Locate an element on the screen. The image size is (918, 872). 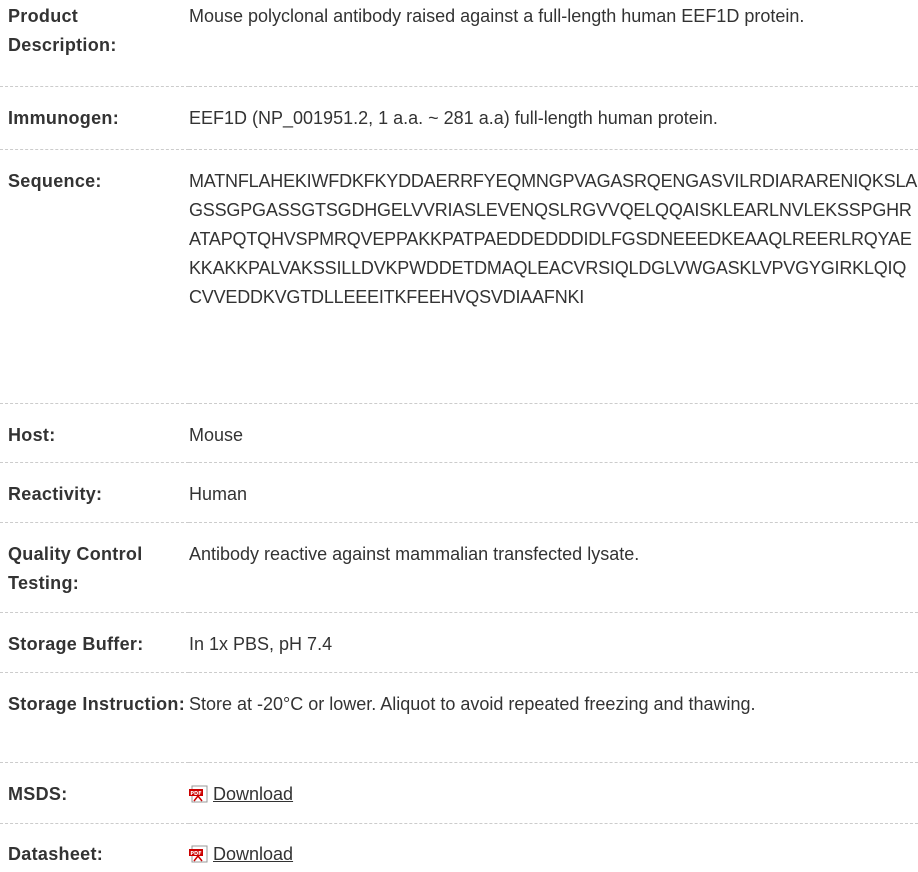
spec-label: Reactivity: is located at coordinates (94, 492).